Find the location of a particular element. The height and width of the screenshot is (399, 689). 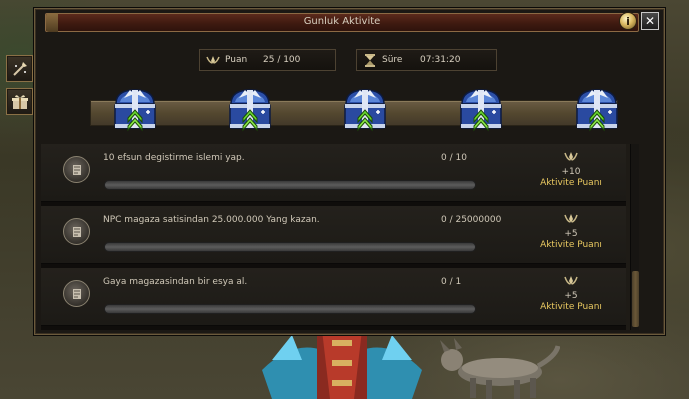

info-button: i is located at coordinates (628, 21).